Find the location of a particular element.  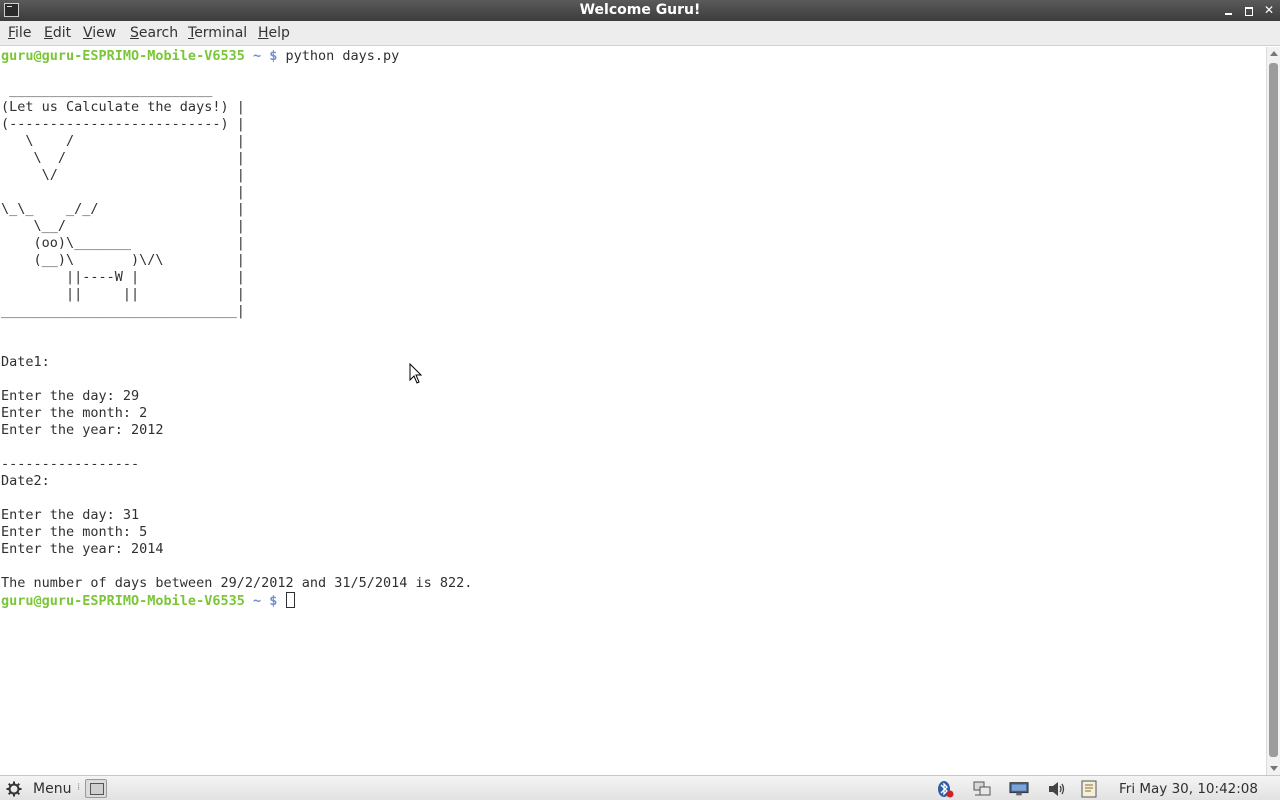

scroll-thumb is located at coordinates (1273, 410).